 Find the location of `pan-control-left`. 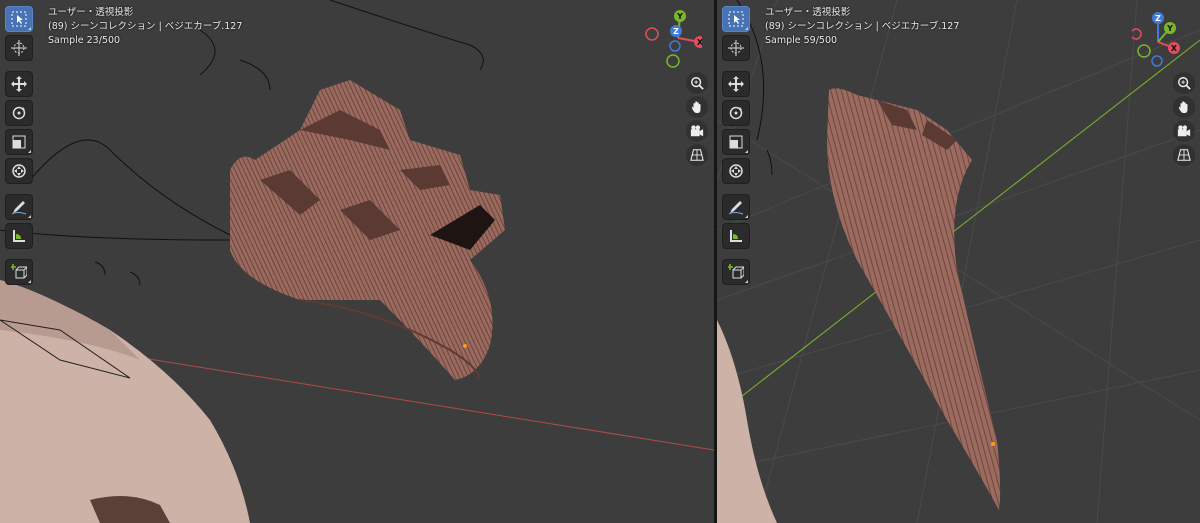

pan-control-left is located at coordinates (697, 107).